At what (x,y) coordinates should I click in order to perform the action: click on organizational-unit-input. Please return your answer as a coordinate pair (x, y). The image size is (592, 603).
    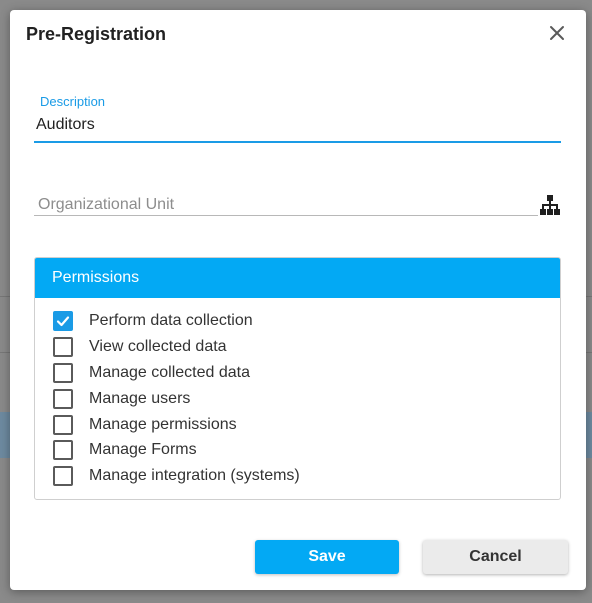
    Looking at the image, I should click on (288, 205).